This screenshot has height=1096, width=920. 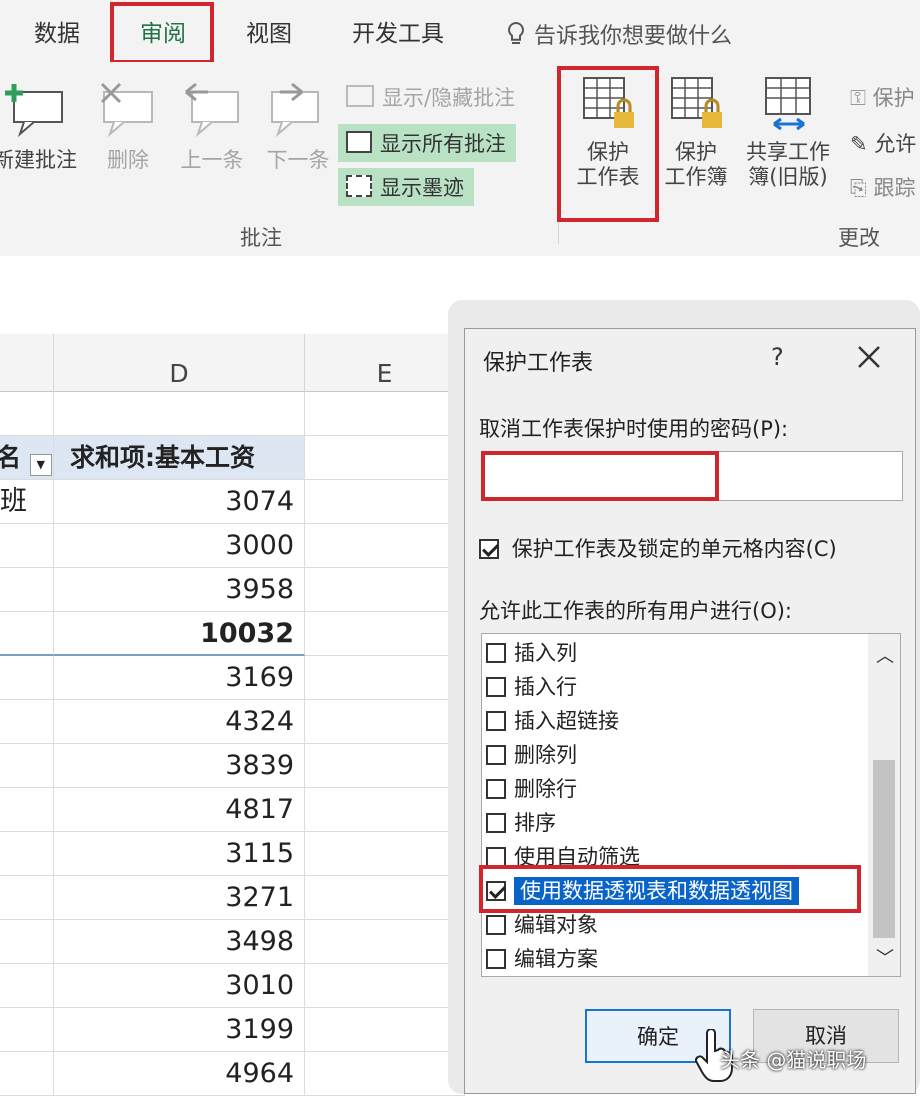 I want to click on row-label-cell: 班, so click(x=27, y=502).